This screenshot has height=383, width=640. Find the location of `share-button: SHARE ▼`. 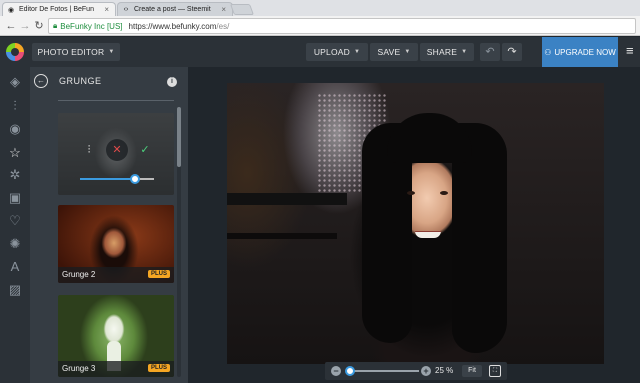

share-button: SHARE ▼ is located at coordinates (447, 52).